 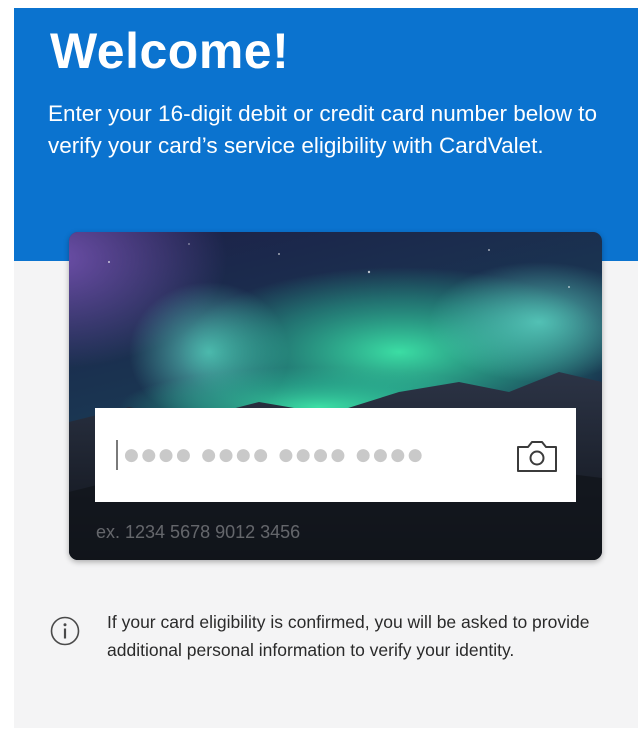 I want to click on card-number-input: ●●●● ●●●● ●●●● ●●●●, so click(x=335, y=455).